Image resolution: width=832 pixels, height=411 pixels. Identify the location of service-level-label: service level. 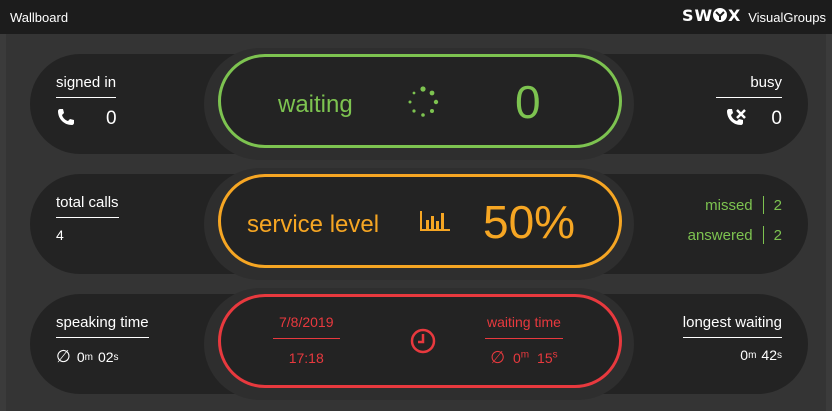
(313, 224).